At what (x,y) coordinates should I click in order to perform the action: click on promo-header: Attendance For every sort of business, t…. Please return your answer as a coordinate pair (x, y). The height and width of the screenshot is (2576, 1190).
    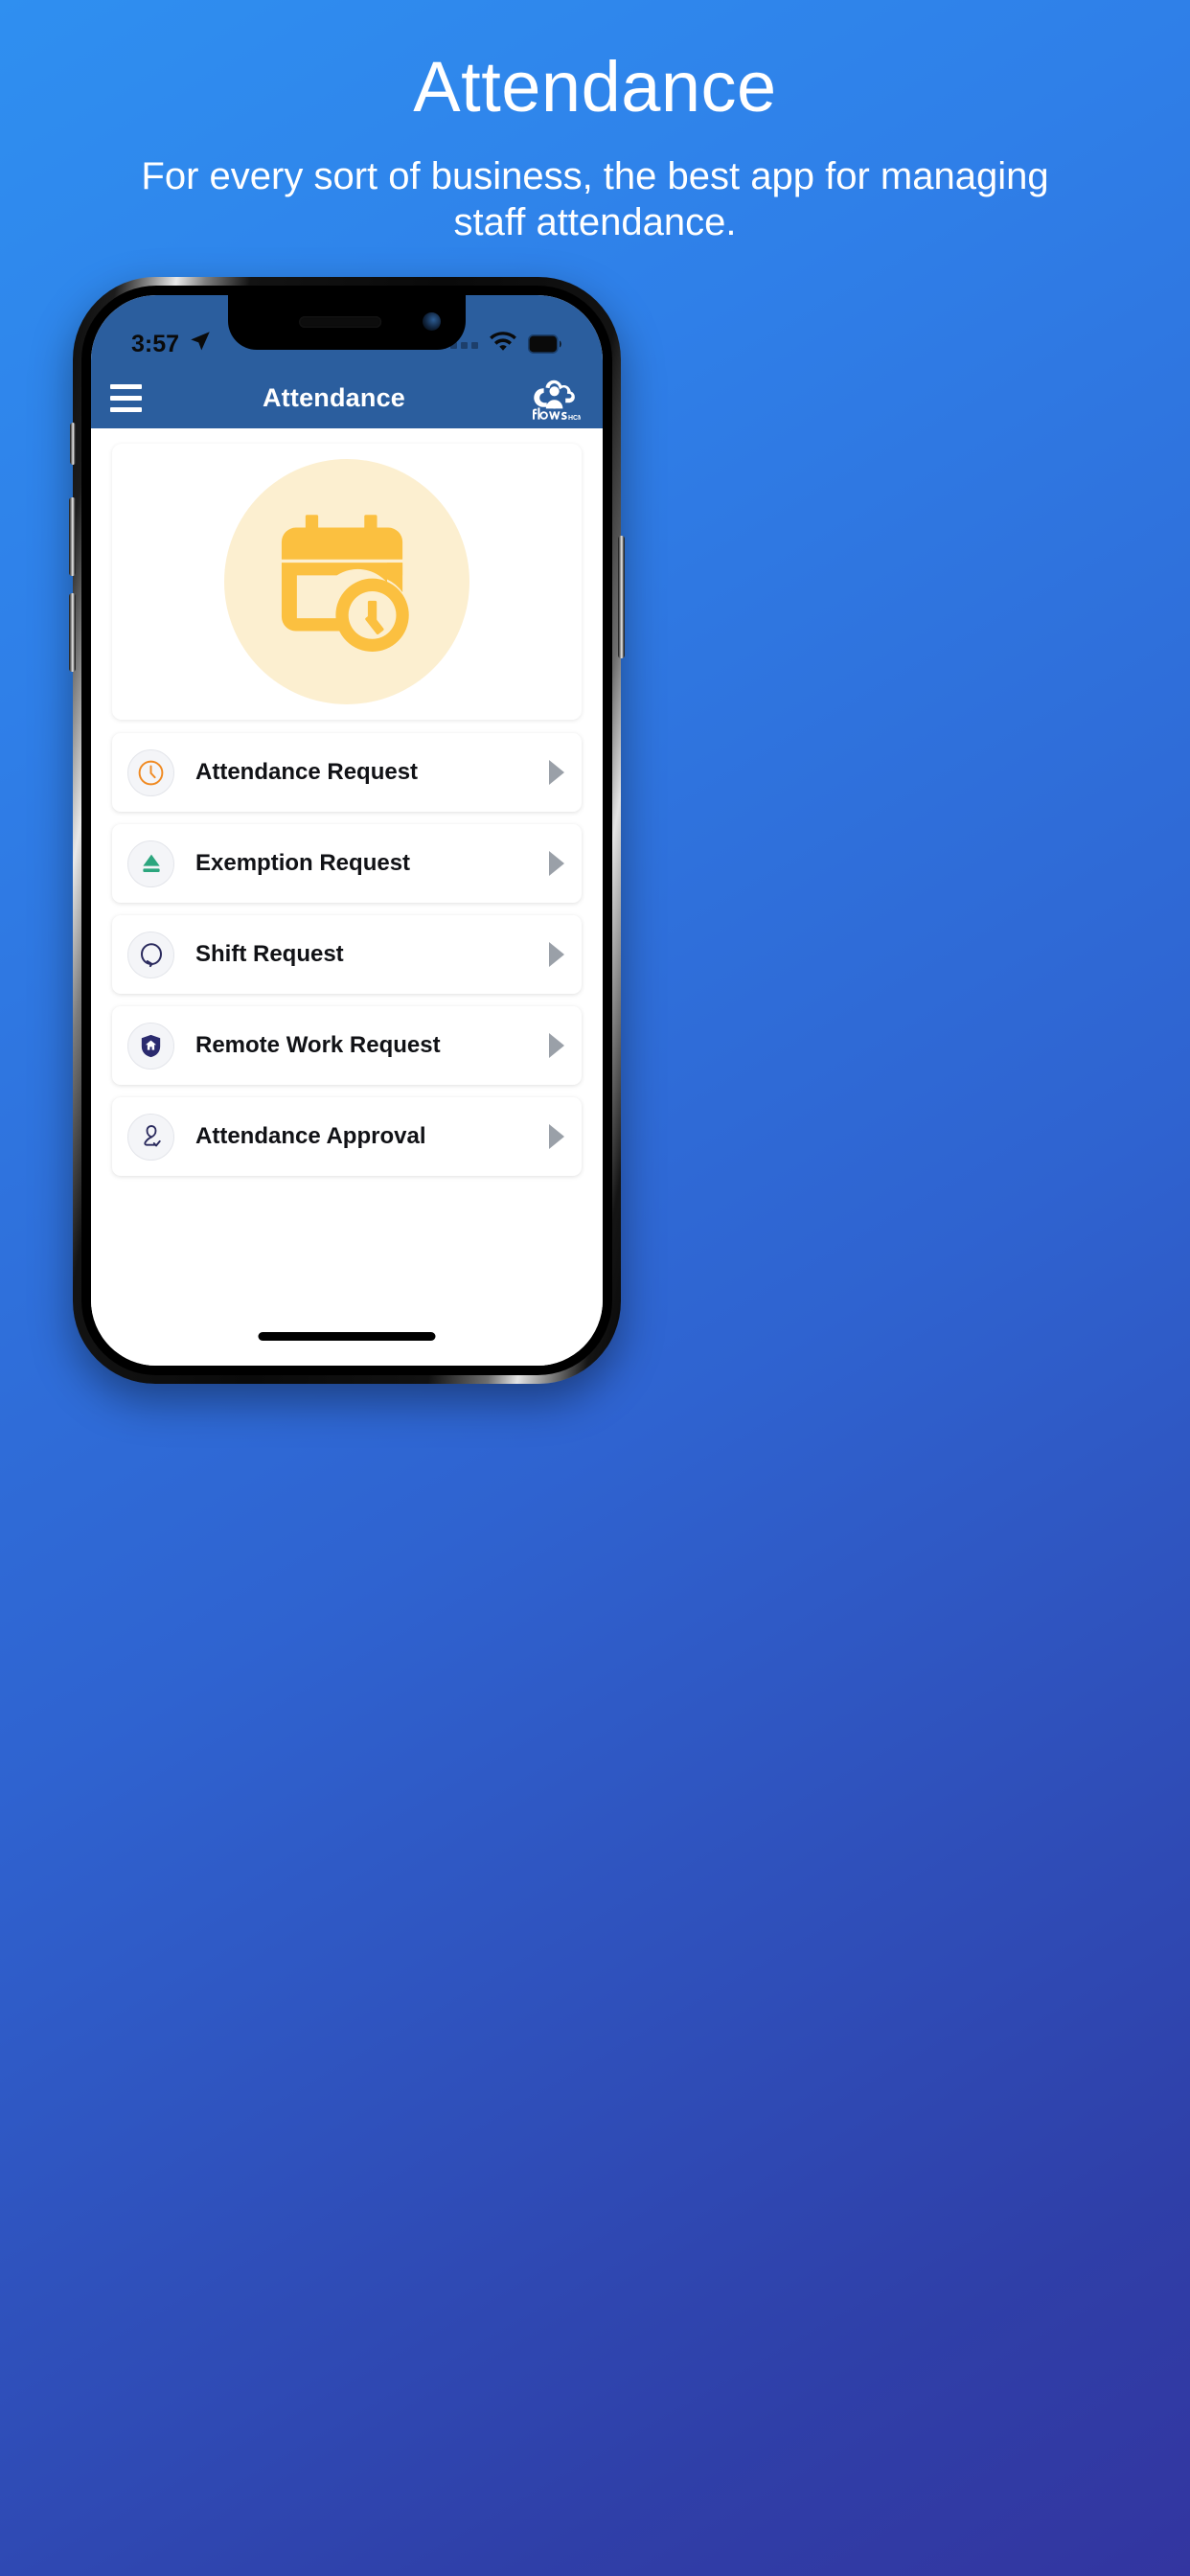
    Looking at the image, I should click on (595, 123).